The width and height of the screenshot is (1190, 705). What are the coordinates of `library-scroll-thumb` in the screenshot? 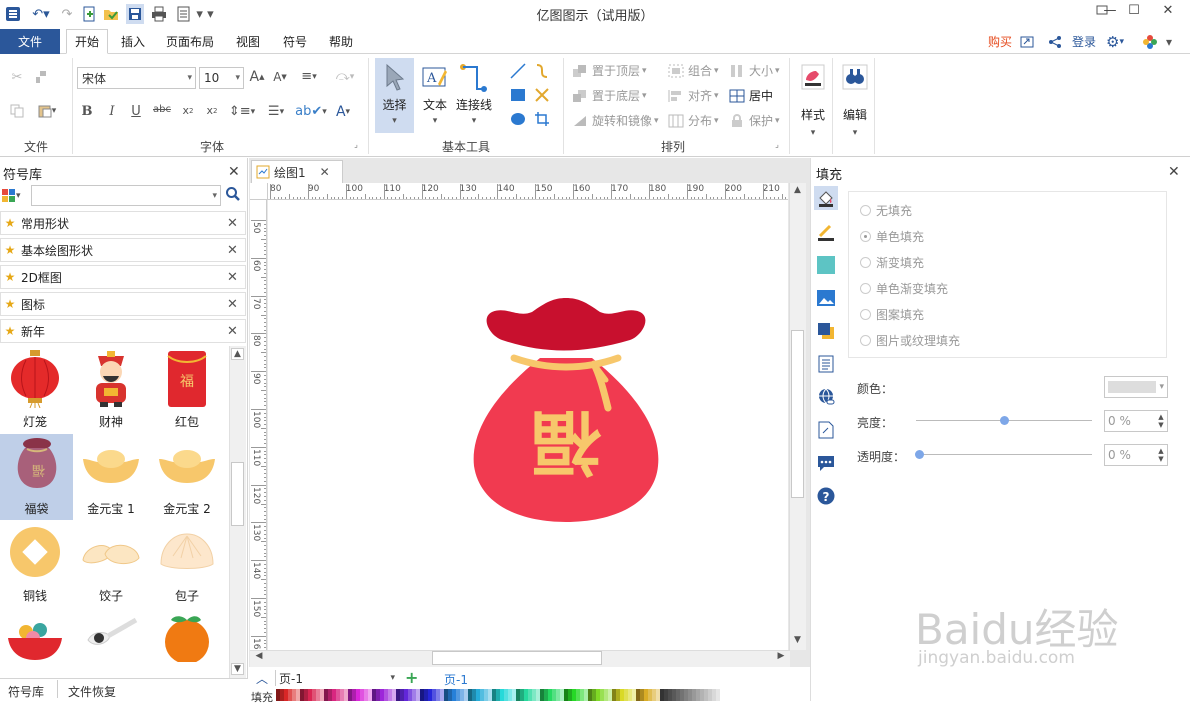 It's located at (237, 494).